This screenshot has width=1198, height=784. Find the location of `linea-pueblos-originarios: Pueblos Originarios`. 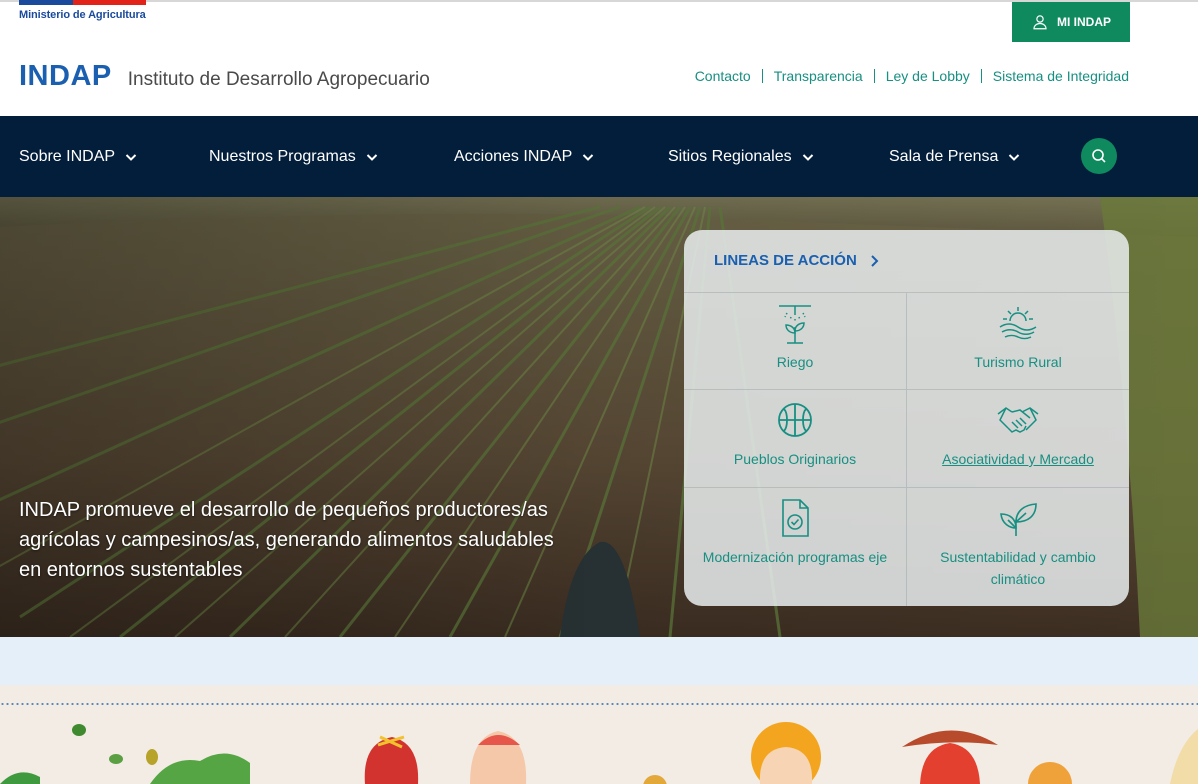

linea-pueblos-originarios: Pueblos Originarios is located at coordinates (795, 438).